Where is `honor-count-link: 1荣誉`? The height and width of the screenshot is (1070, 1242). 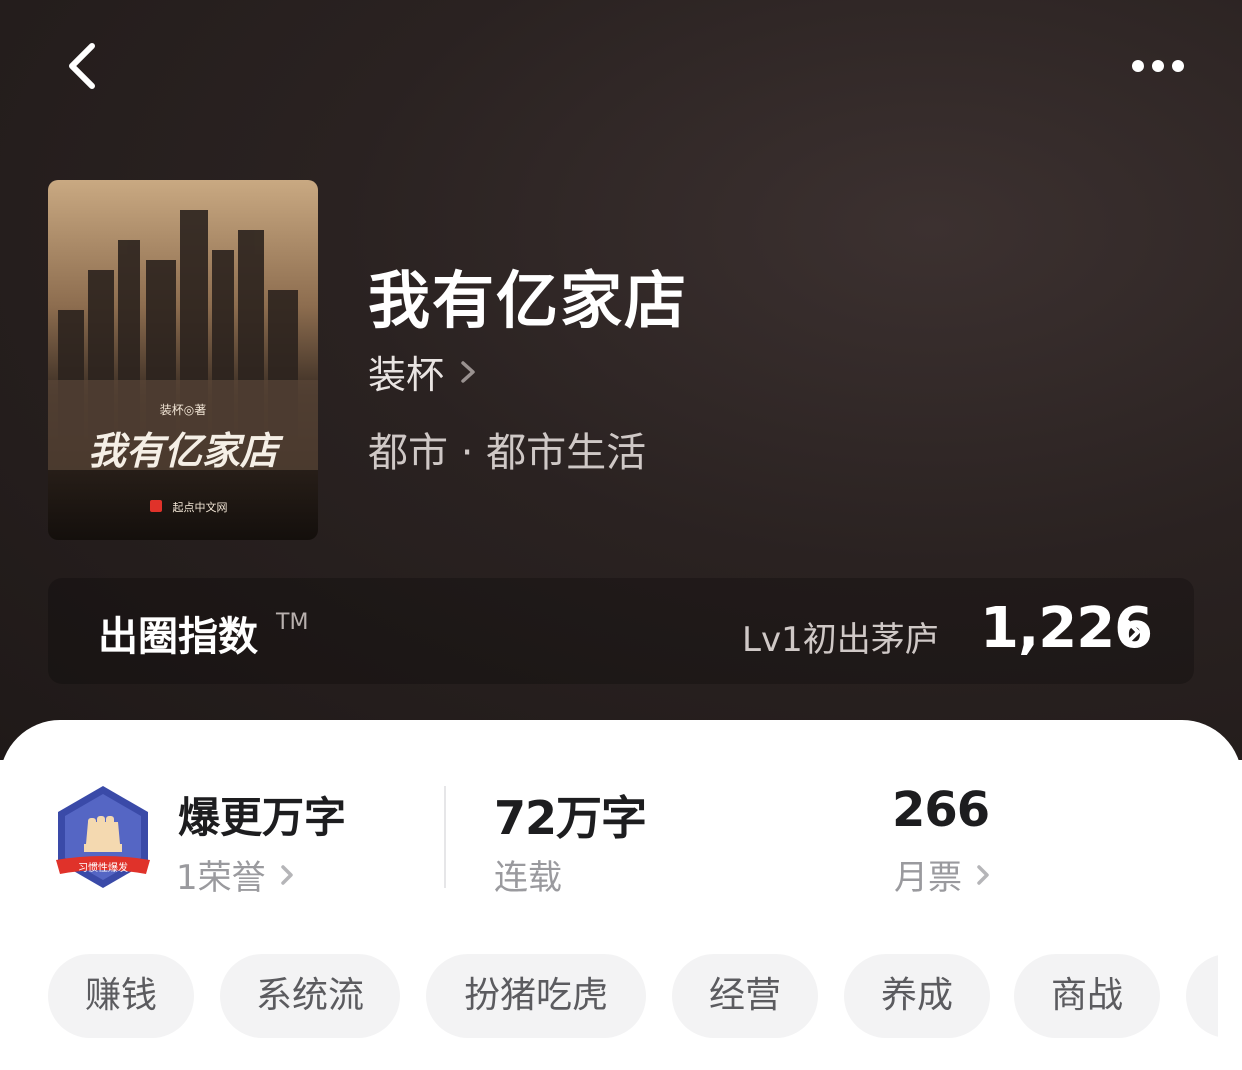
honor-count-link: 1荣誉 is located at coordinates (236, 874).